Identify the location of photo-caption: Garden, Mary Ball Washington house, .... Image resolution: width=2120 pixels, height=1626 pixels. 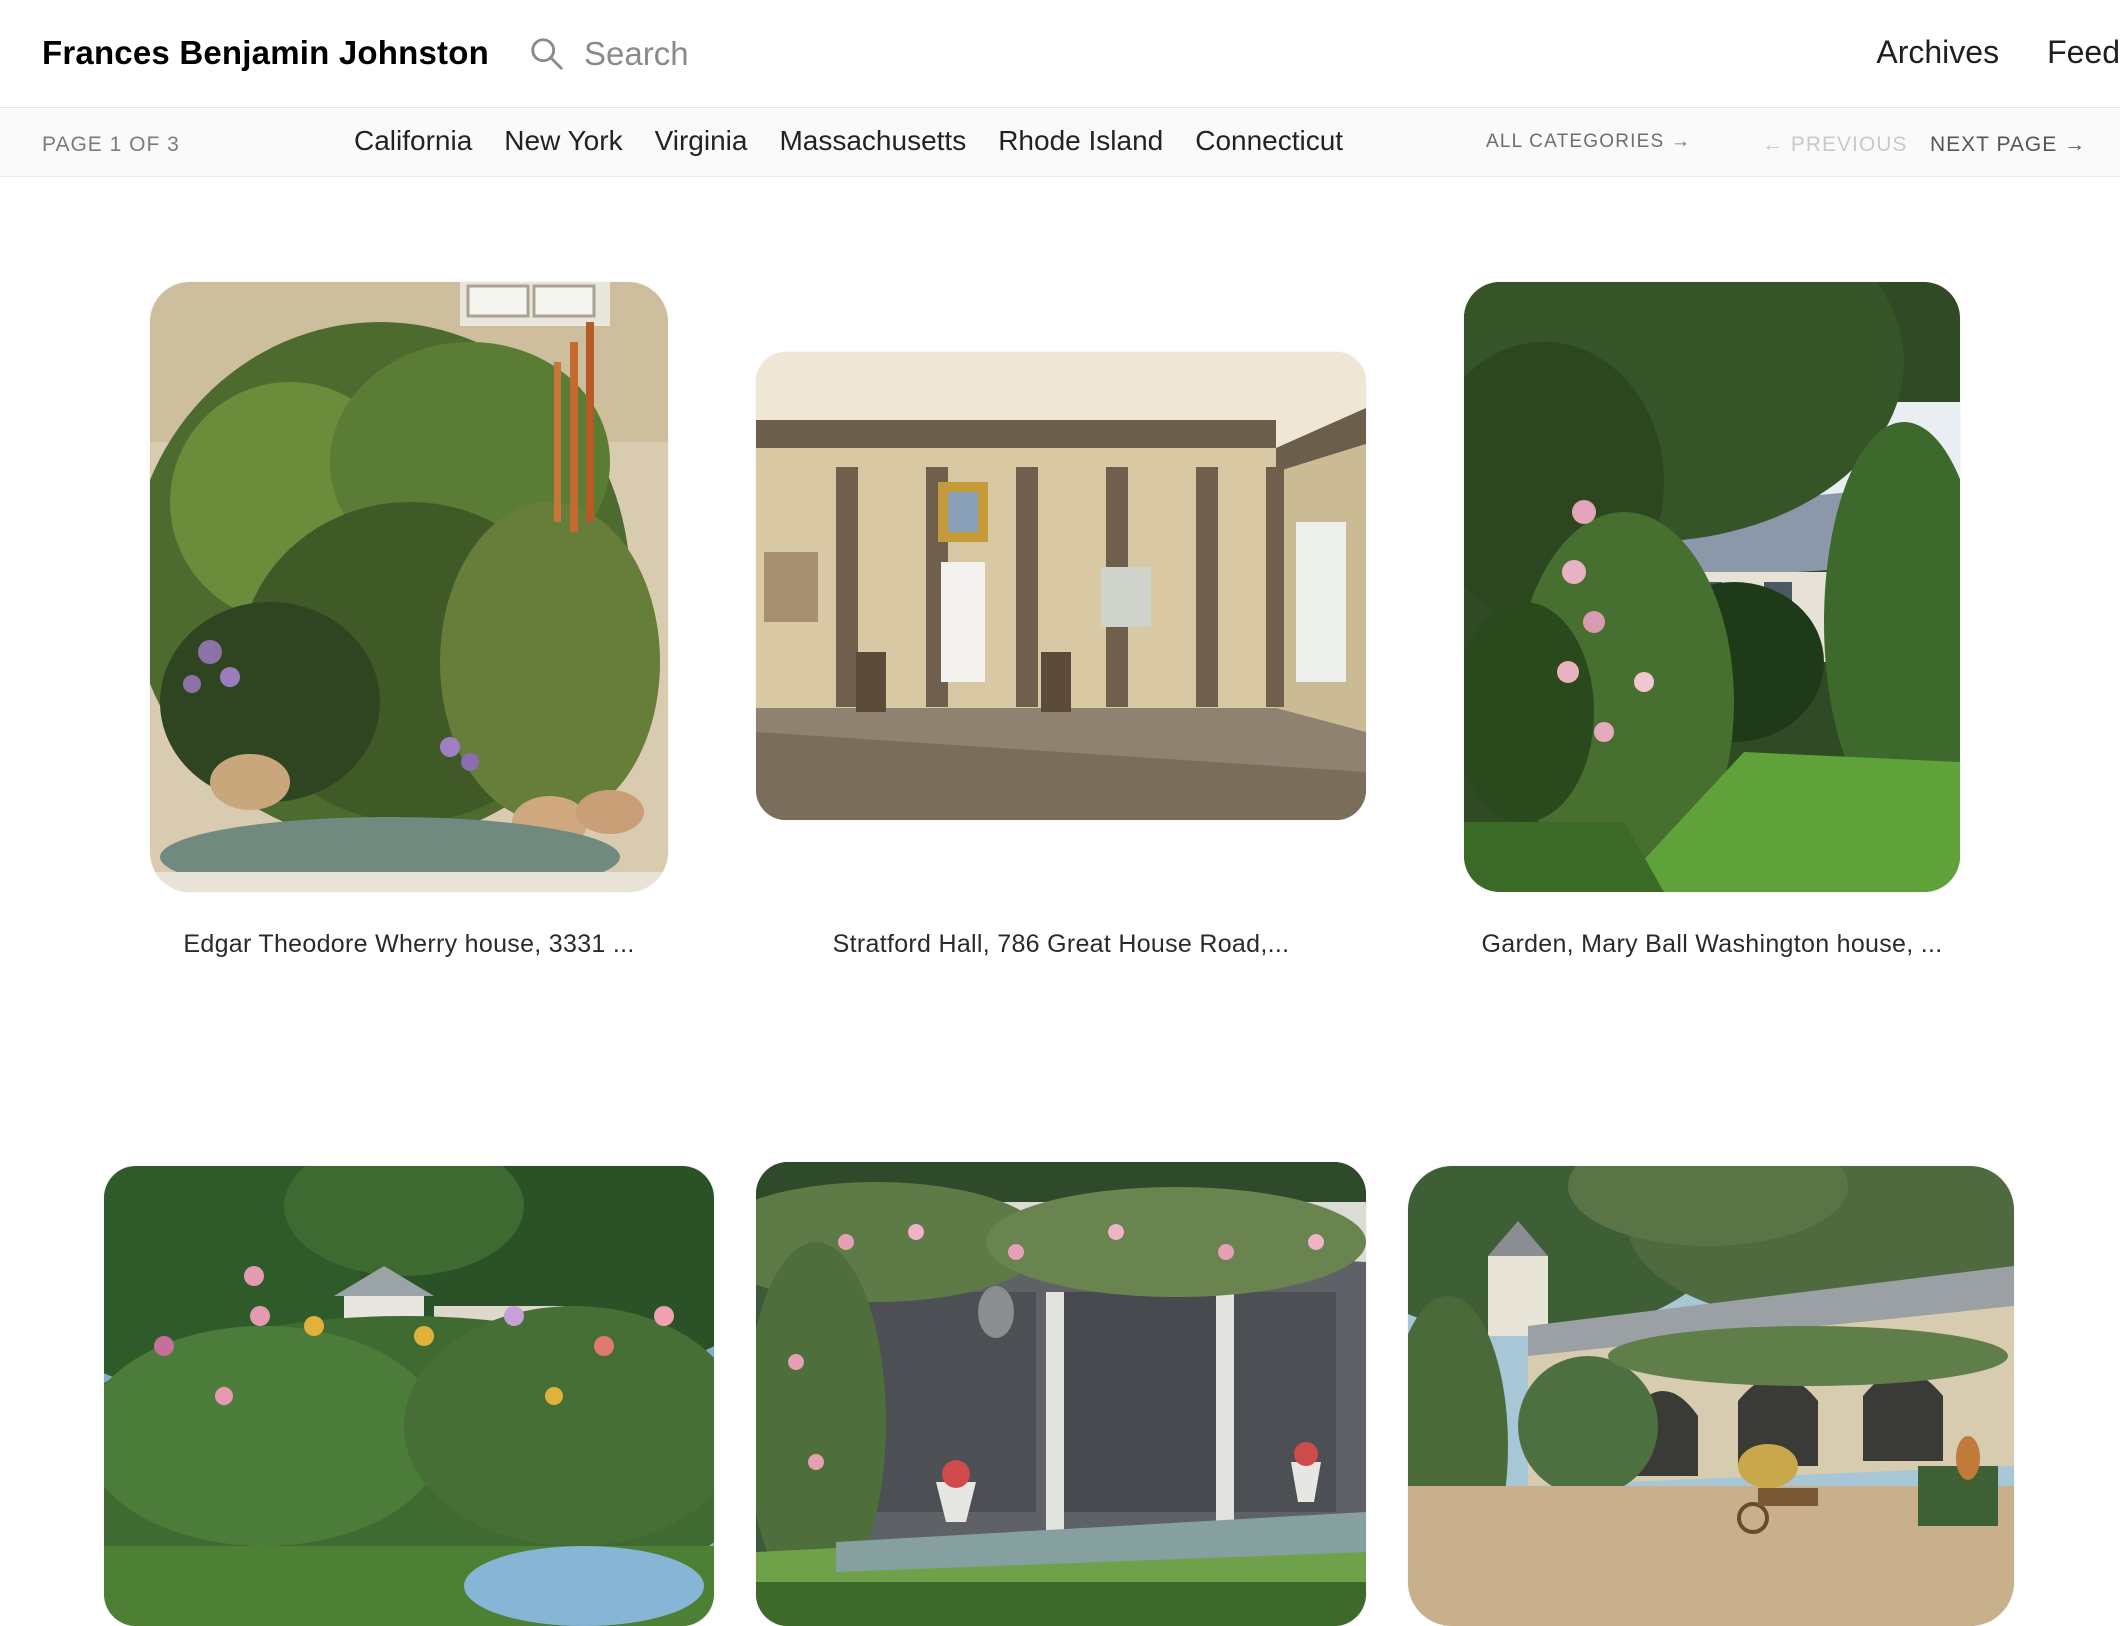
(1712, 944).